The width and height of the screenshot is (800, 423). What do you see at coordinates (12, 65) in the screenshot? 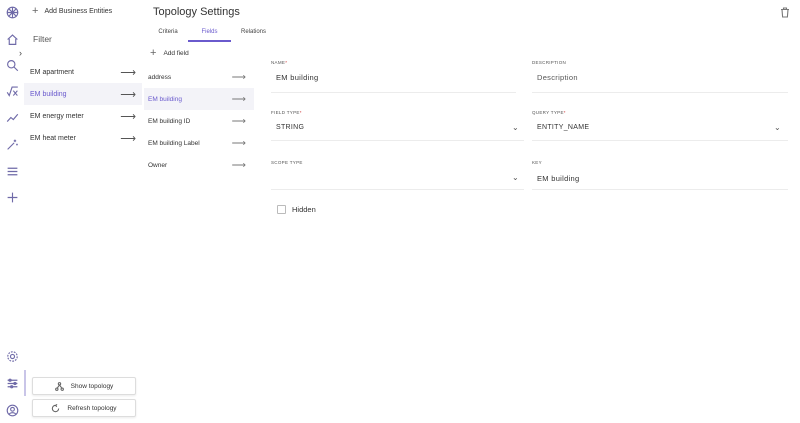
I see `search-icon` at bounding box center [12, 65].